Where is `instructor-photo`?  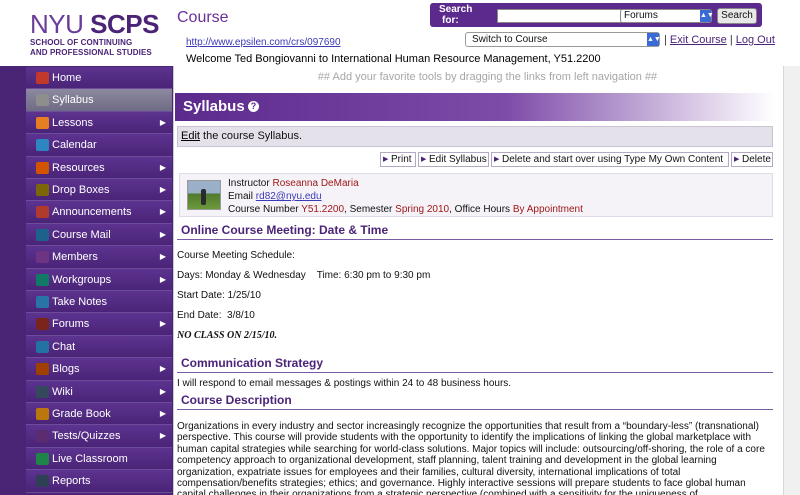 instructor-photo is located at coordinates (204, 195).